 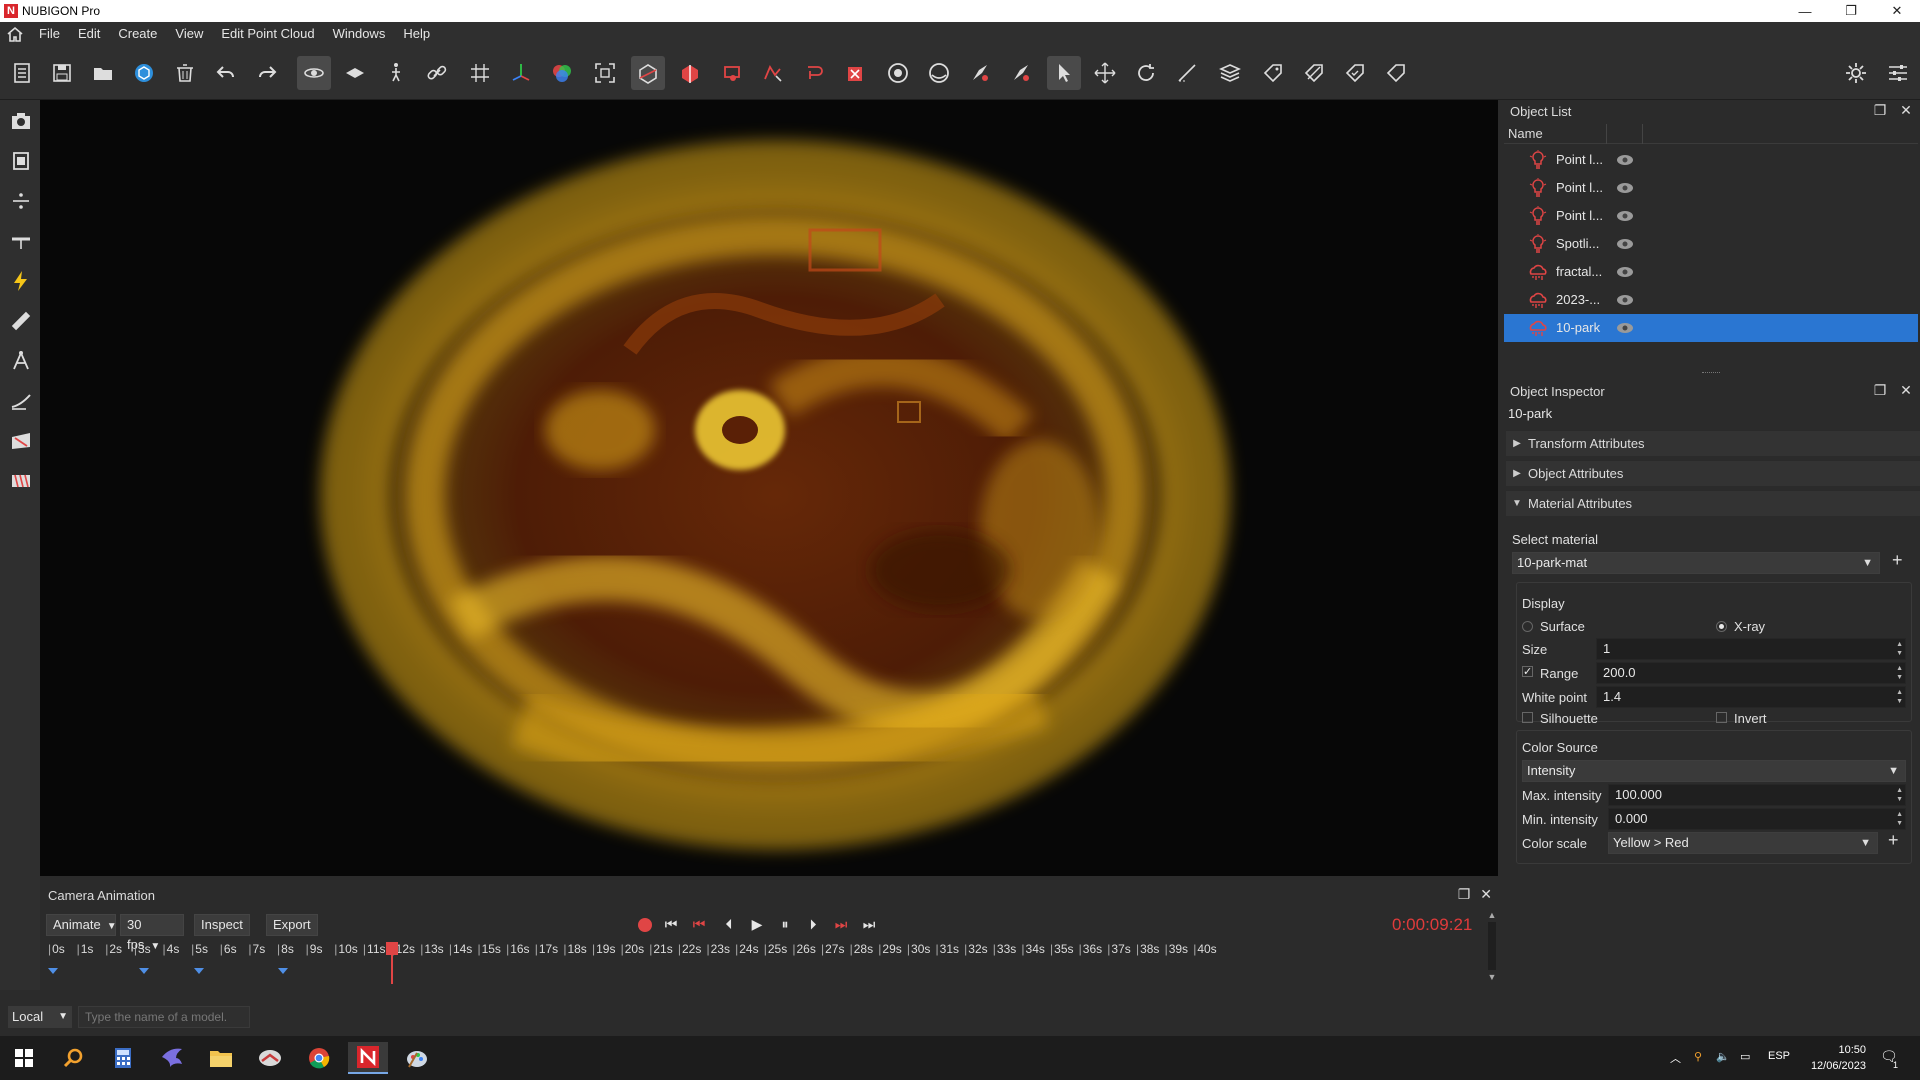 I want to click on cross-section-icon, so click(x=21, y=441).